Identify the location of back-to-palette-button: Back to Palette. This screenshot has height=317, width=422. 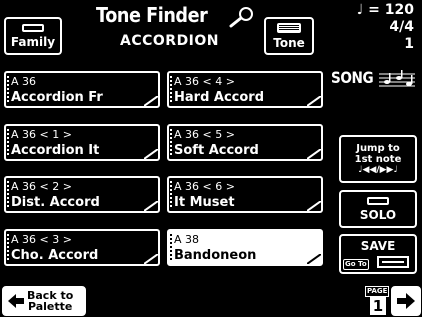
(44, 301).